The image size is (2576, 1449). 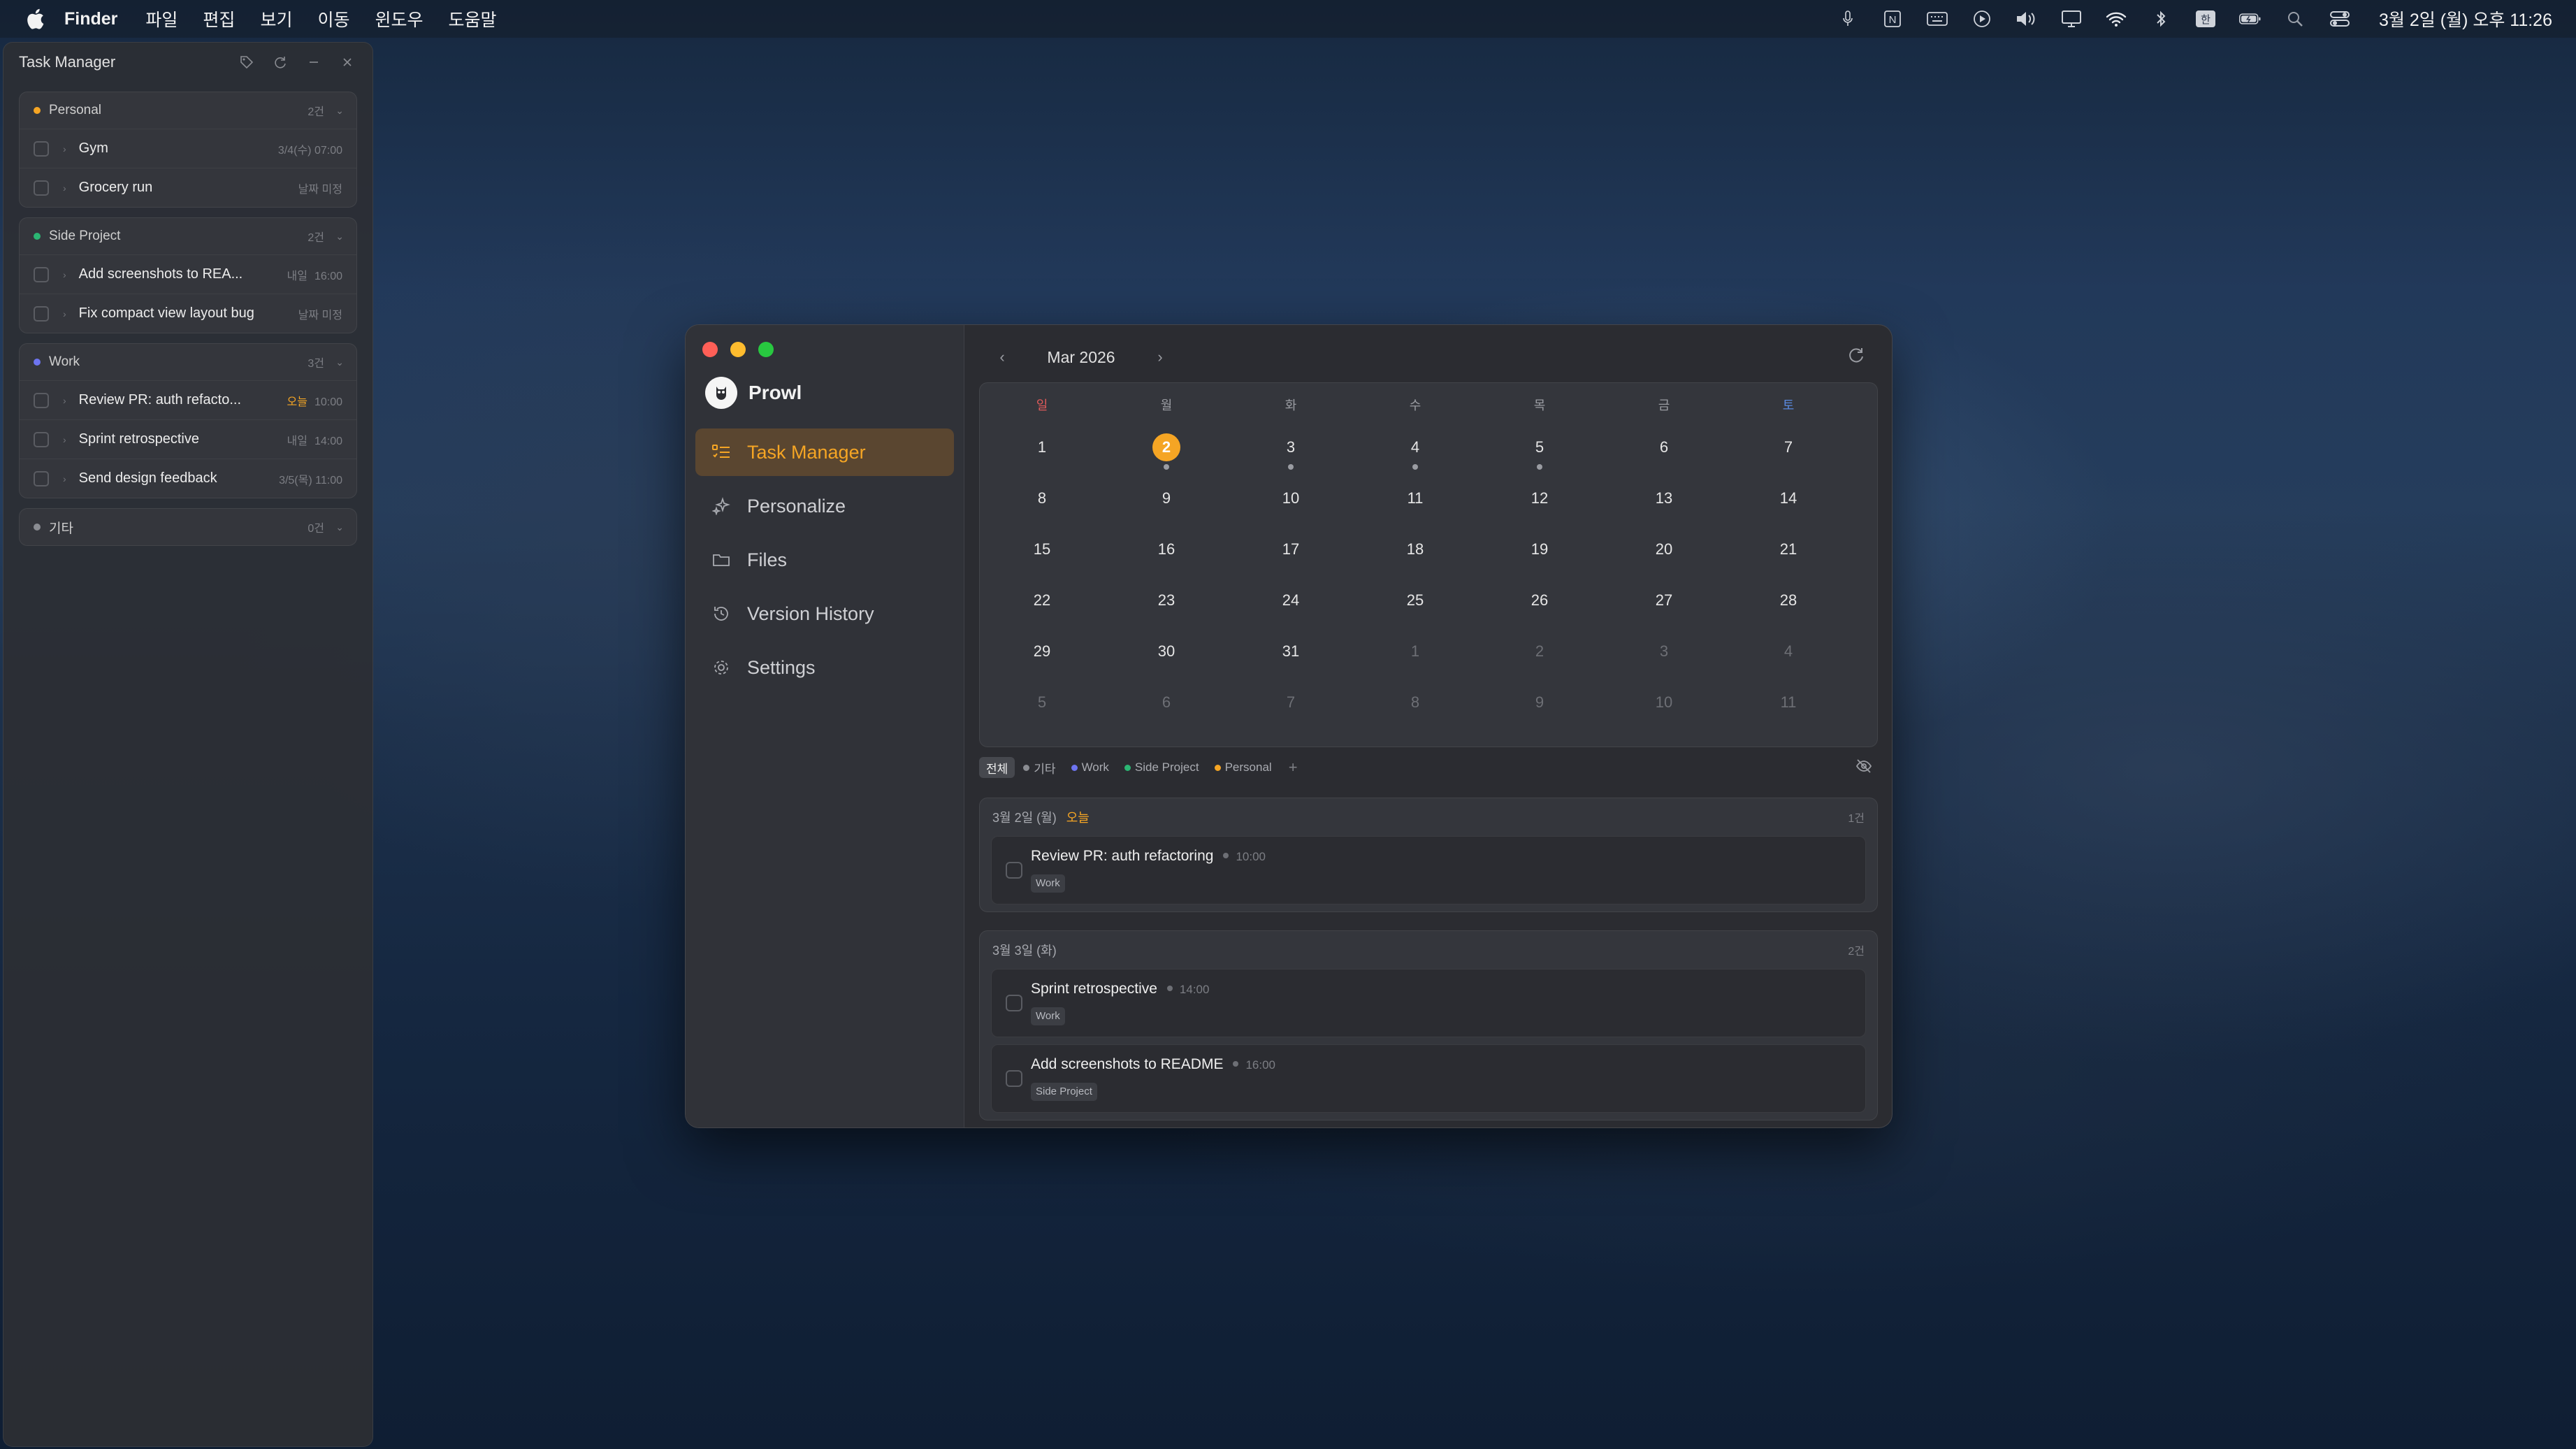 I want to click on wifi-icon, so click(x=2116, y=19).